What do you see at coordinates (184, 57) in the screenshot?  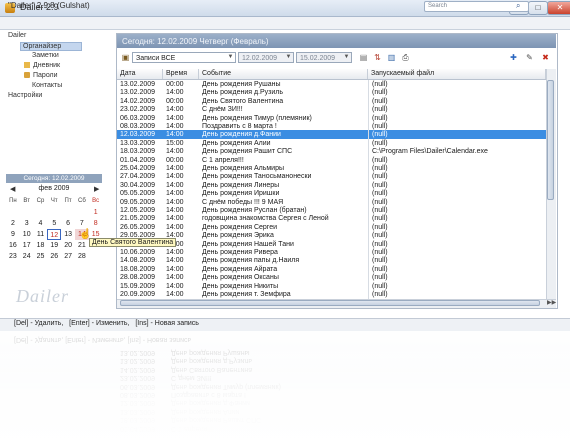 I see `filter-select: Записи ВСЕ ▼` at bounding box center [184, 57].